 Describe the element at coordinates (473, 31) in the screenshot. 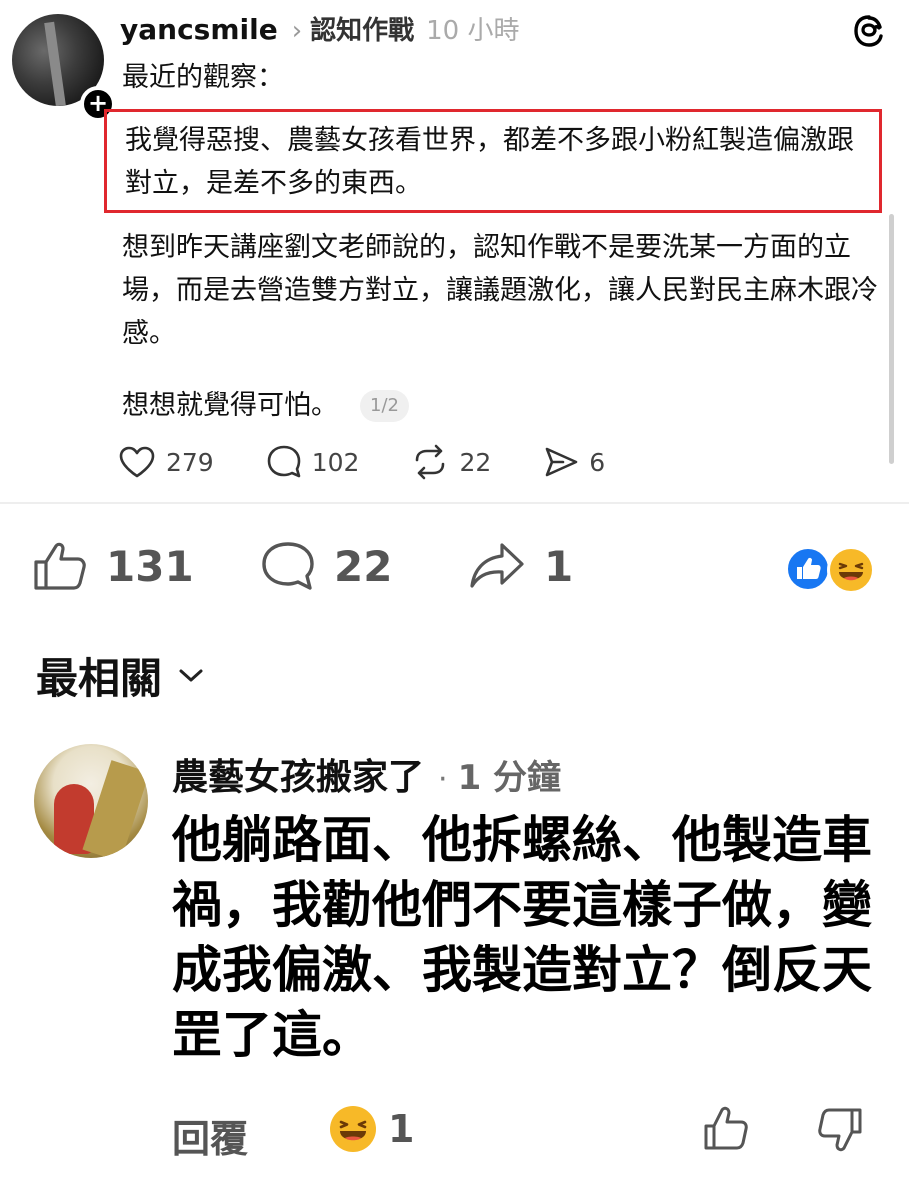

I see `threads-post-time: 10 小時` at that location.